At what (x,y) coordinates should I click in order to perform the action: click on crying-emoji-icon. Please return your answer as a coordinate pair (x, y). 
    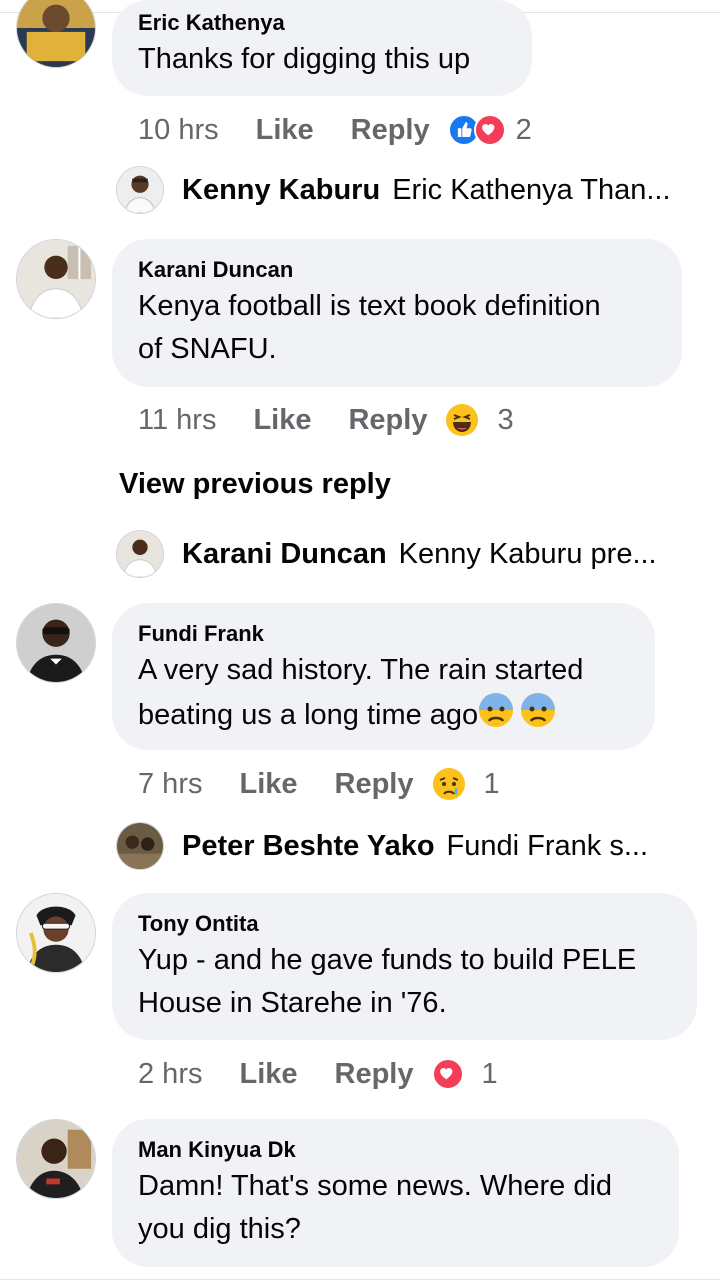
    Looking at the image, I should click on (448, 784).